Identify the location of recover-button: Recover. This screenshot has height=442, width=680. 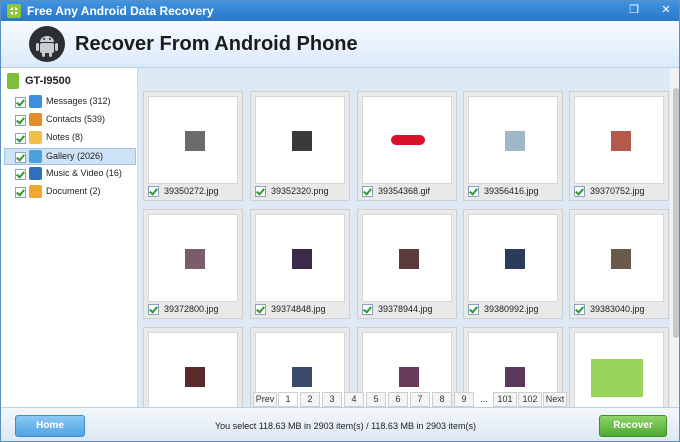
(633, 426).